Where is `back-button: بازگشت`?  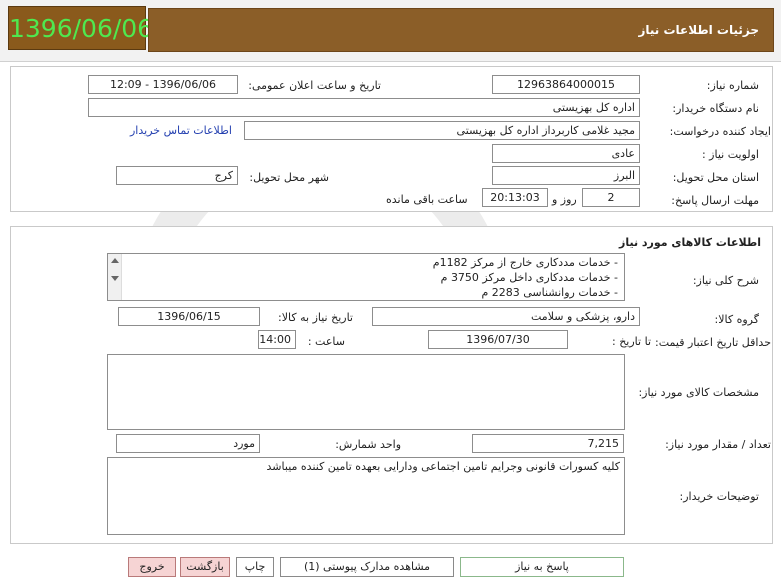 back-button: بازگشت is located at coordinates (205, 567).